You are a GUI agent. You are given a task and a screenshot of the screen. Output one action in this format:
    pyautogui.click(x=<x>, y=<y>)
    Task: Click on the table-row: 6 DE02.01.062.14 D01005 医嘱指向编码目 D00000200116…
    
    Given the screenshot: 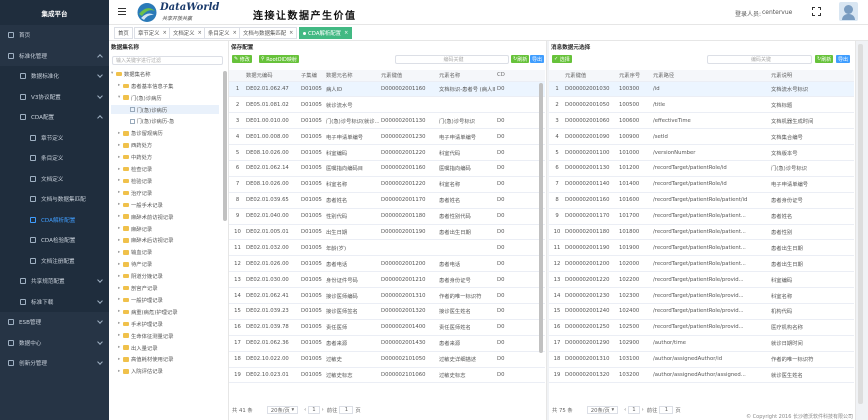 What is the action you would take?
    pyautogui.click(x=387, y=168)
    